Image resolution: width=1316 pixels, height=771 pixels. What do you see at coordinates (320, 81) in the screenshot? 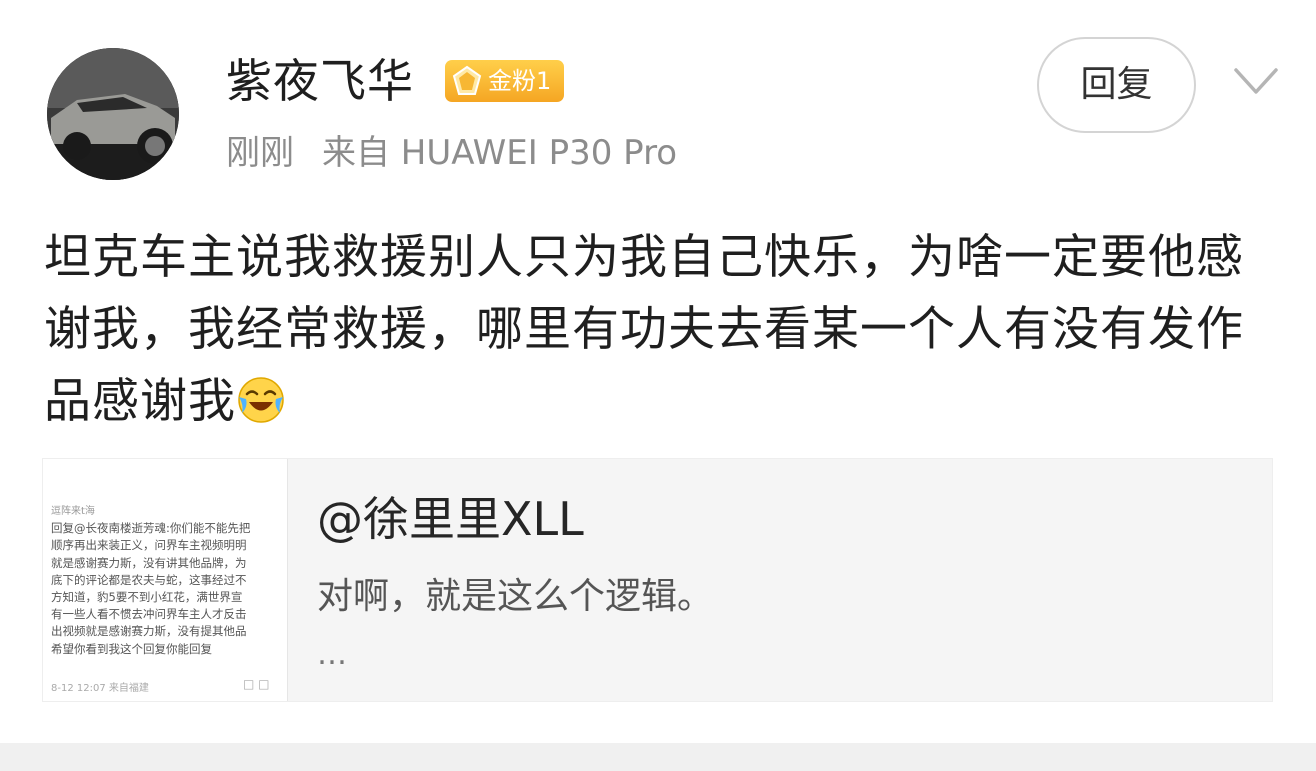
I see `username: 紫夜飞华` at bounding box center [320, 81].